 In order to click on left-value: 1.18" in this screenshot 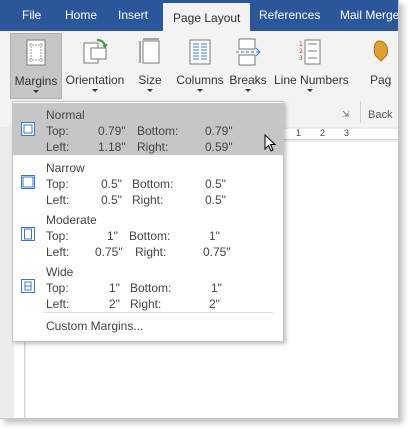, I will do `click(112, 147)`.